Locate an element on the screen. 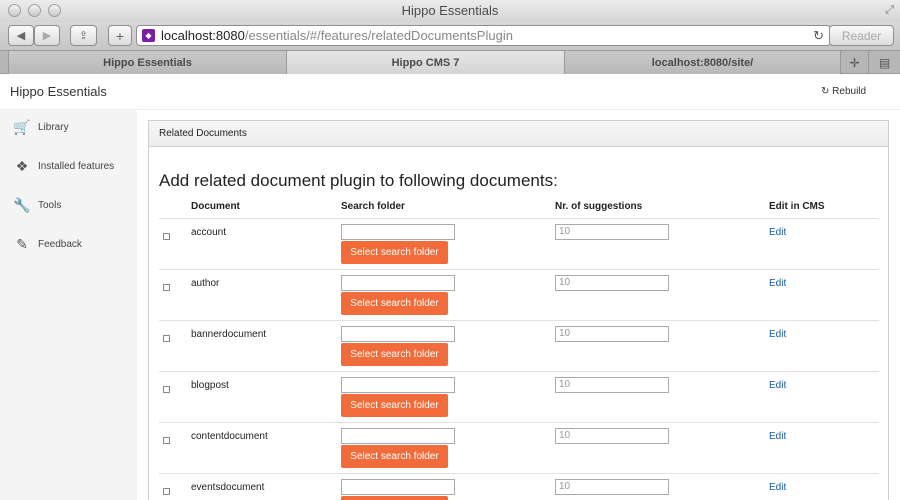 This screenshot has height=500, width=900. close-window-button is located at coordinates (14, 10).